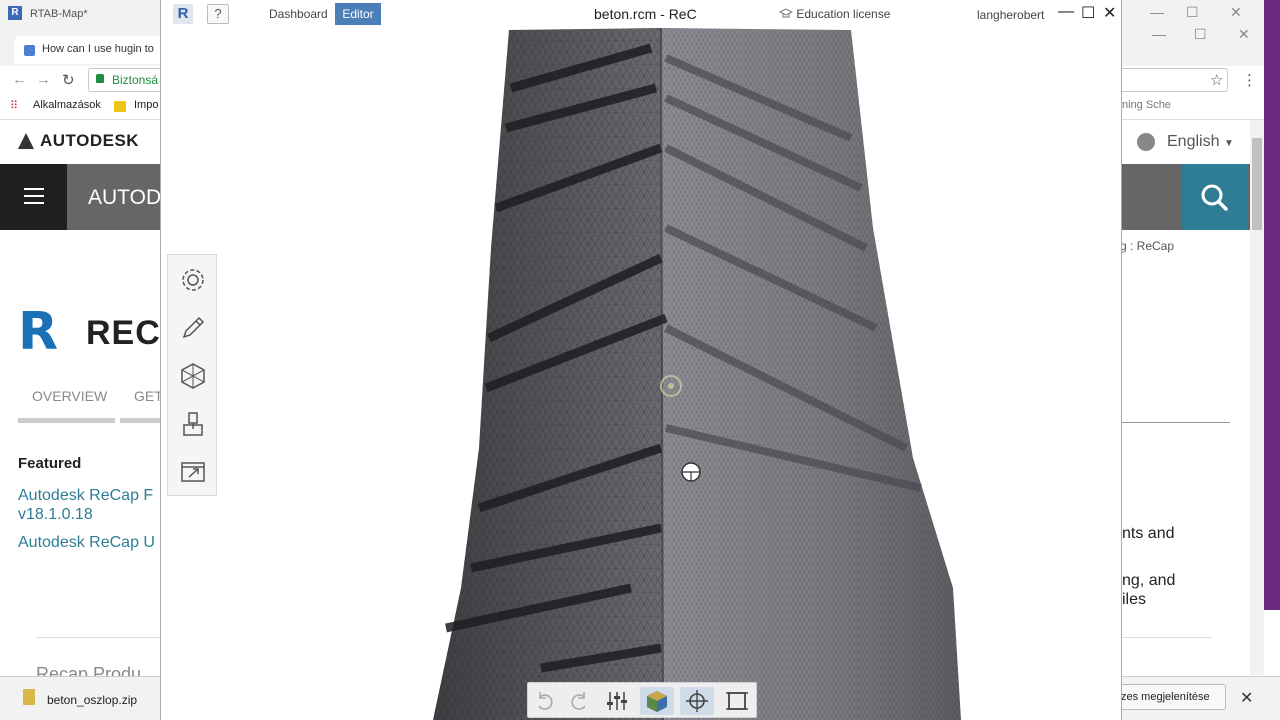  What do you see at coordinates (193, 328) in the screenshot?
I see `pencil-icon` at bounding box center [193, 328].